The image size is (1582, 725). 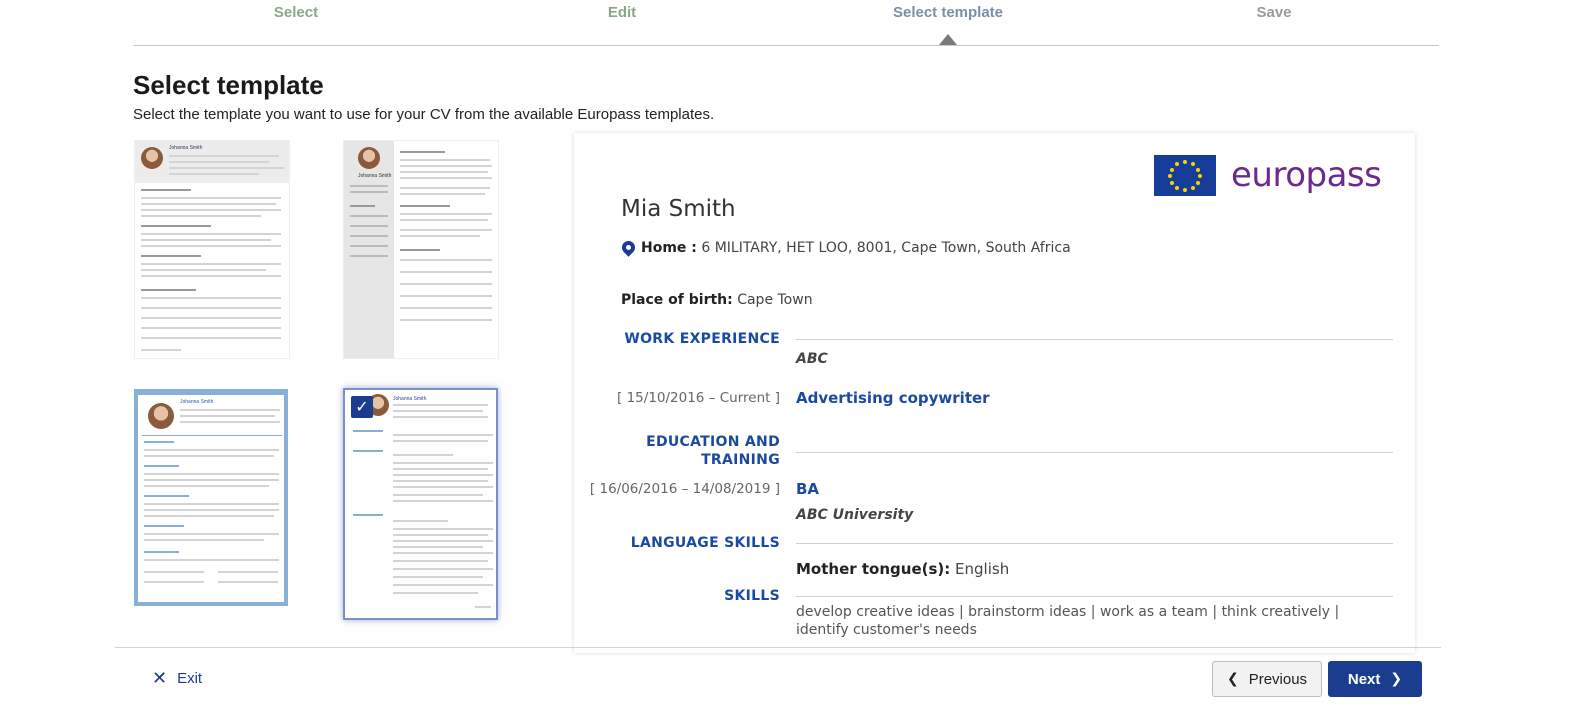 I want to click on birth-value: Cape Town, so click(x=775, y=300).